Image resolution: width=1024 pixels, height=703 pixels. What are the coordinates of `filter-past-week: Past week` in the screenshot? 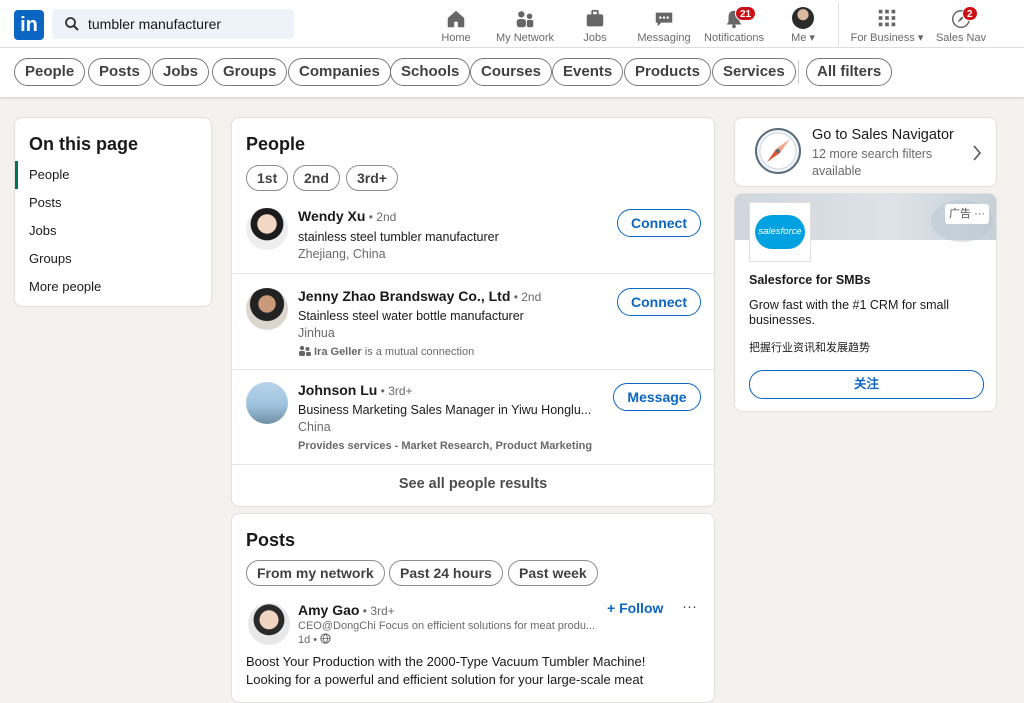 It's located at (553, 573).